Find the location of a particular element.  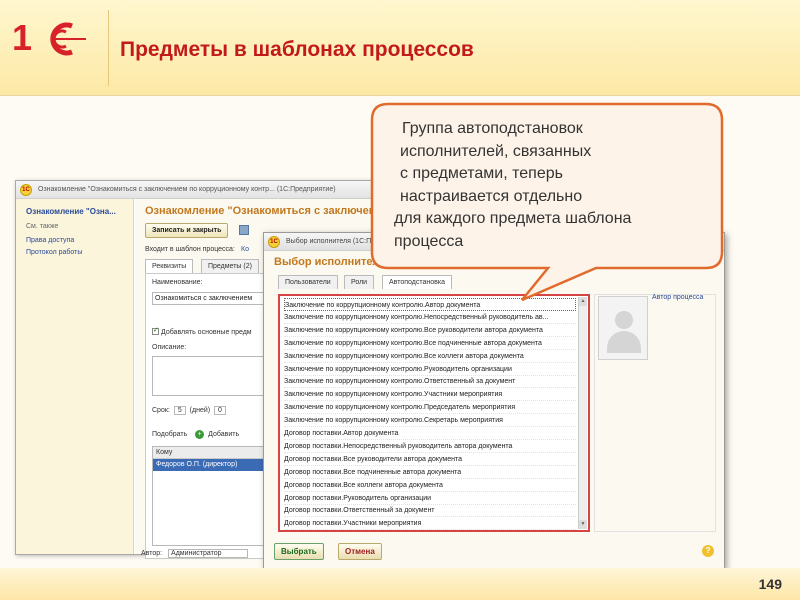

slide-footer: 149 is located at coordinates (400, 584).